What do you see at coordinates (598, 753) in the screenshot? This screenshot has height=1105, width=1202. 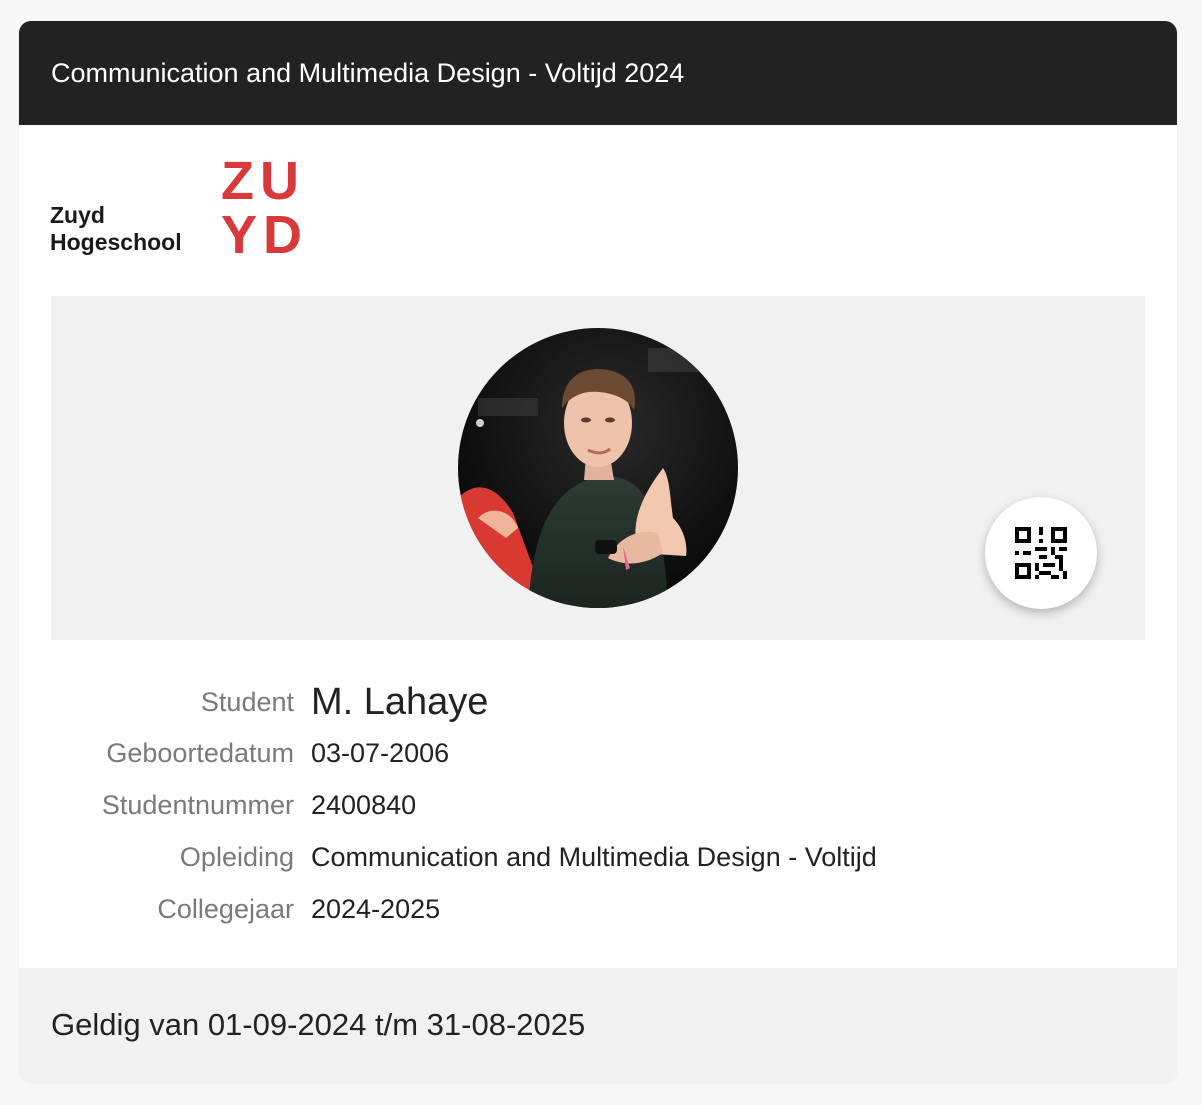 I see `info-row-dob: Geboortedatum 03-07-2006` at bounding box center [598, 753].